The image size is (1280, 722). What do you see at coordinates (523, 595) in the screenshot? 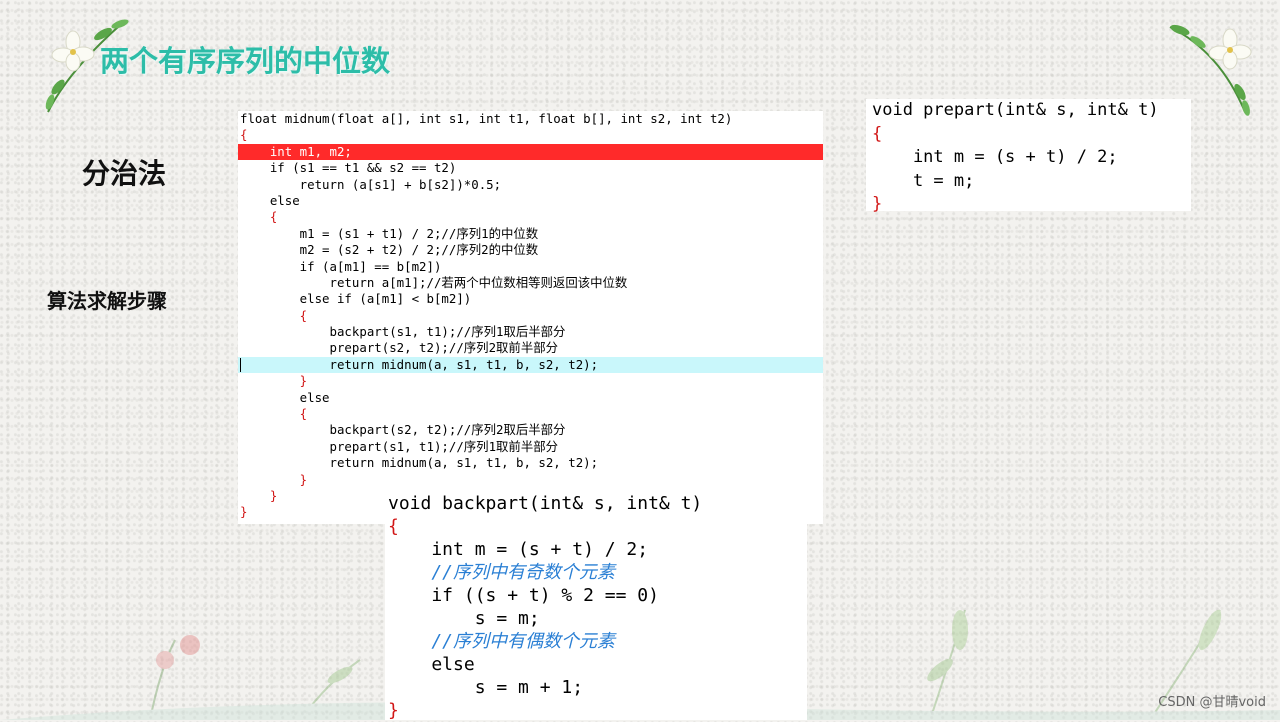
I see `code-line: if ((s + t) % 2 == 0)` at bounding box center [523, 595].